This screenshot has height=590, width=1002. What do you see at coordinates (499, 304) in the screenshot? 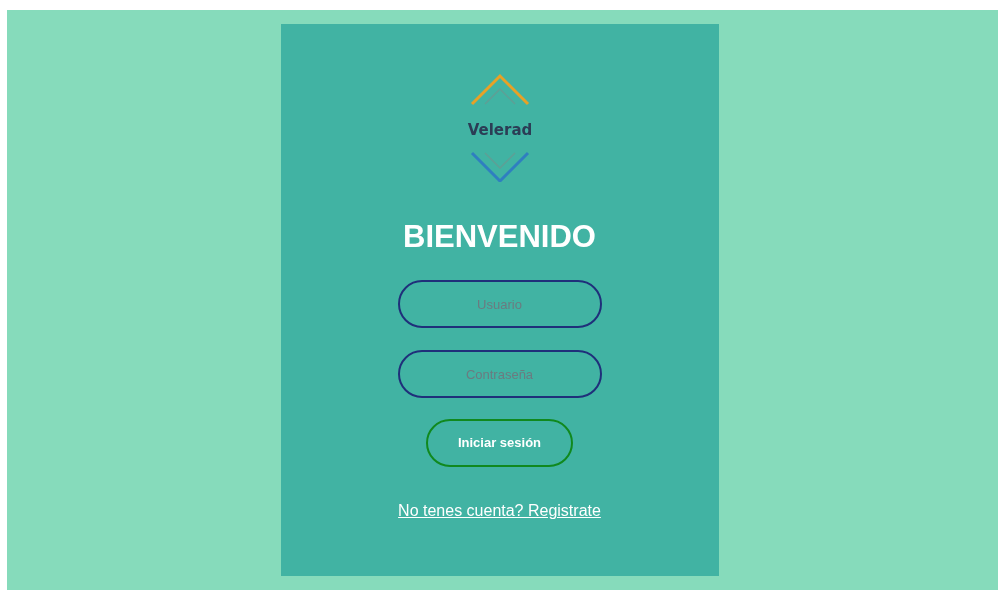
I see `input-field: Usuario` at bounding box center [499, 304].